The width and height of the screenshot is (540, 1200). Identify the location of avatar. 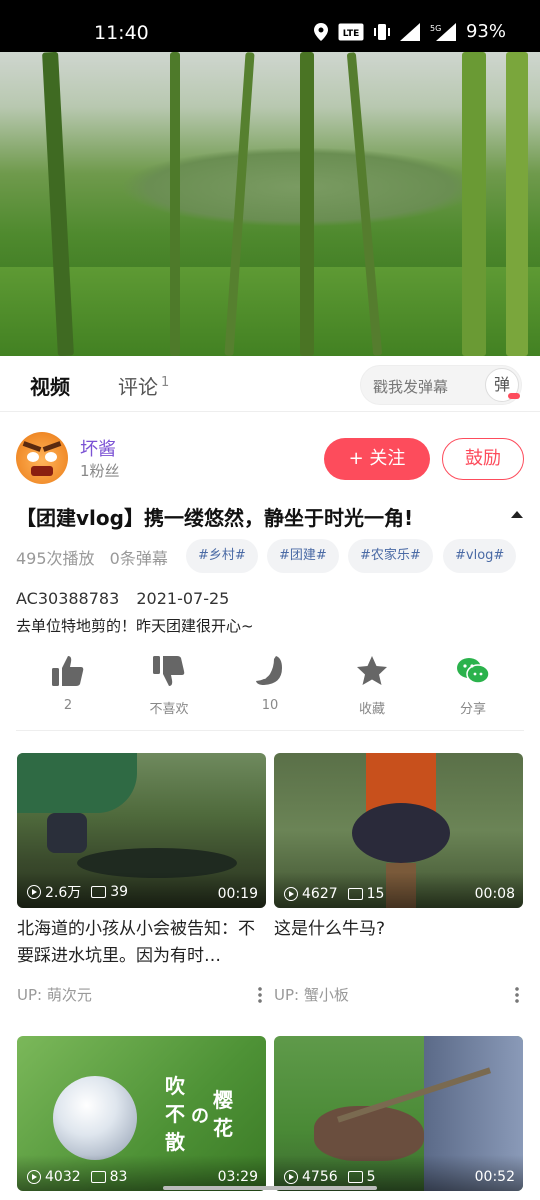
(42, 458).